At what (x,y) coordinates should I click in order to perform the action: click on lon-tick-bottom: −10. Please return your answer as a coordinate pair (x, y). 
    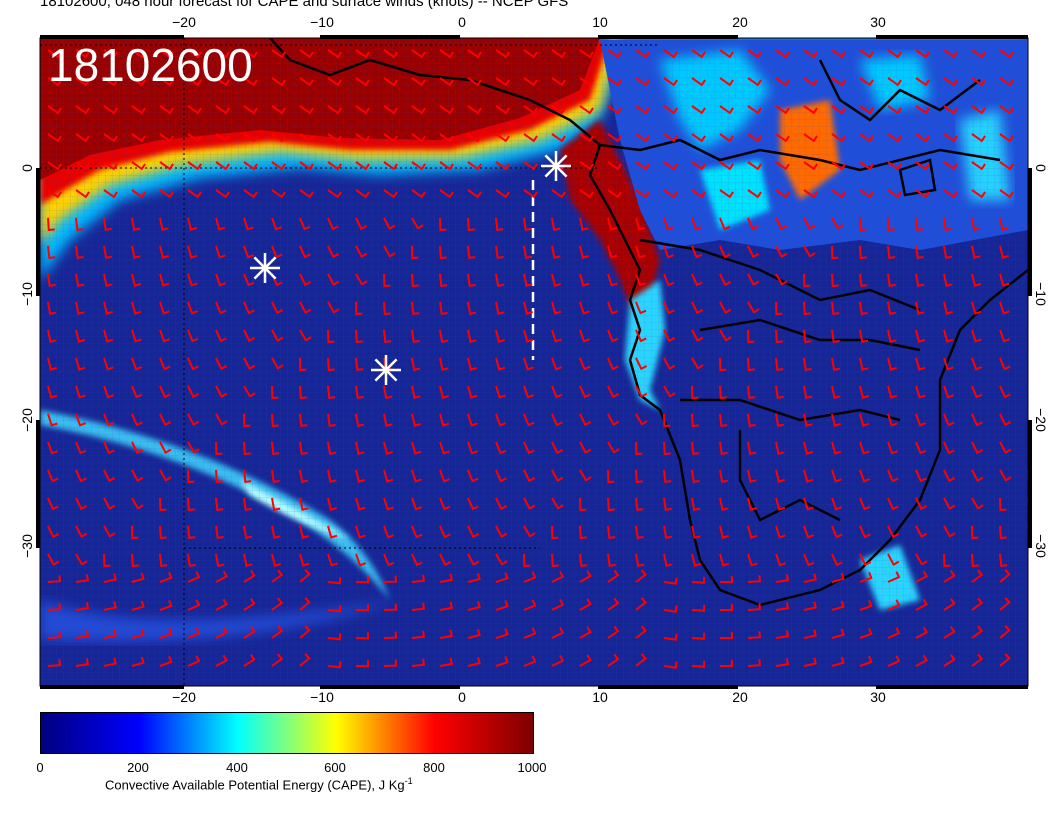
    Looking at the image, I should click on (322, 697).